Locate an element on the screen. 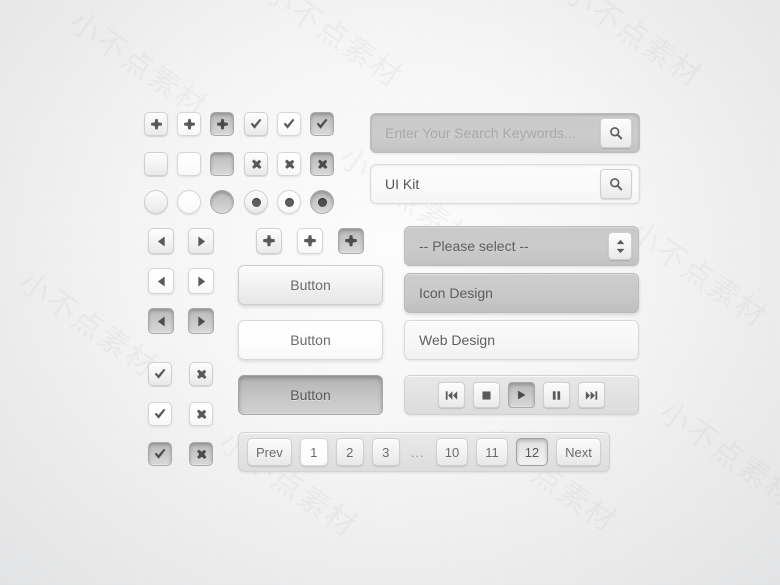  stop-icon is located at coordinates (486, 395).